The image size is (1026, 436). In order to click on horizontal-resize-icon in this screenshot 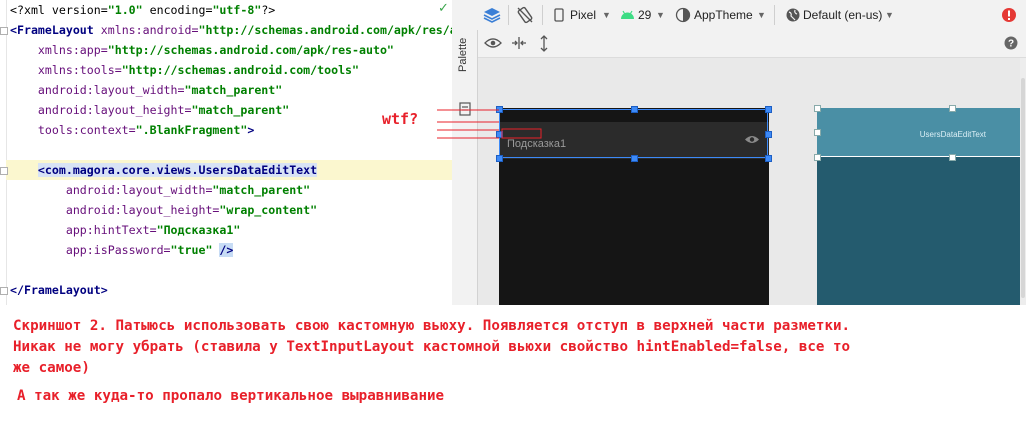, I will do `click(519, 43)`.